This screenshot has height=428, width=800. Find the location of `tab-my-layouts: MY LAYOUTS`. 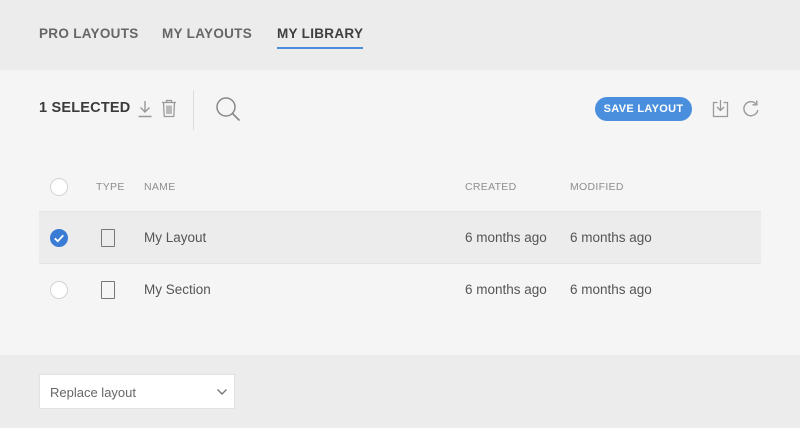

tab-my-layouts: MY LAYOUTS is located at coordinates (207, 33).